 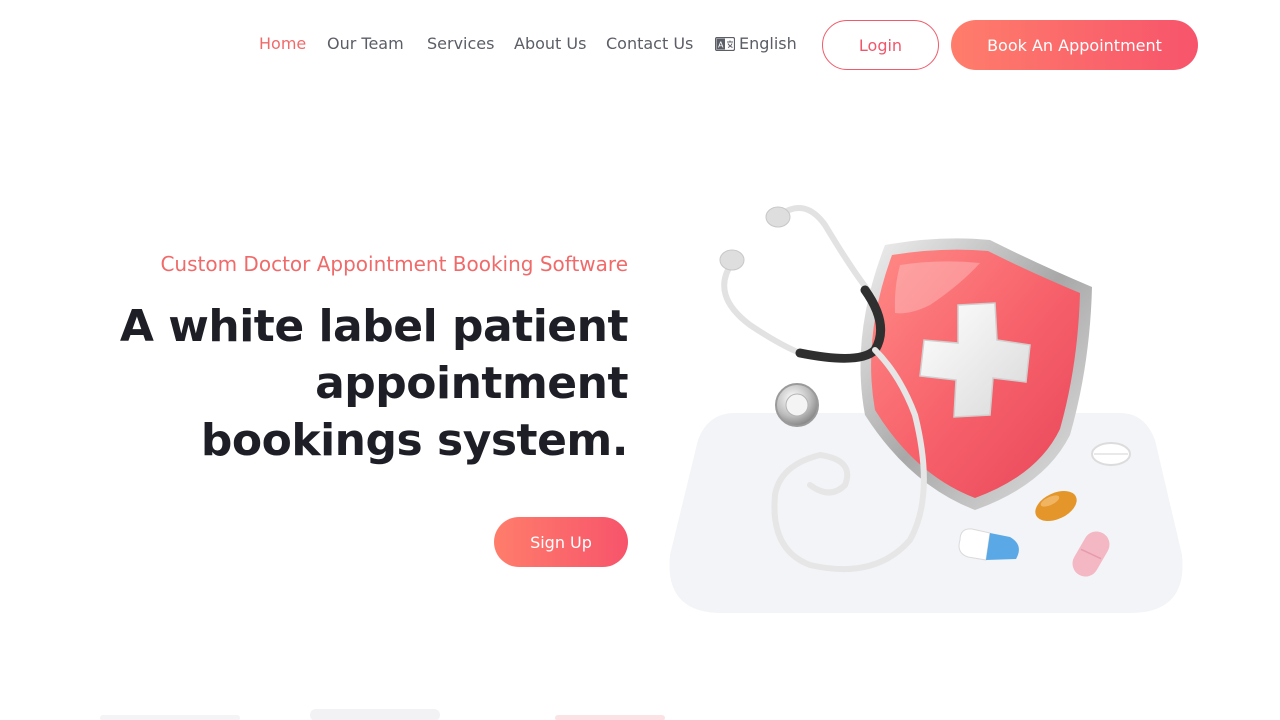 What do you see at coordinates (282, 44) in the screenshot?
I see `nav-link-home: Home` at bounding box center [282, 44].